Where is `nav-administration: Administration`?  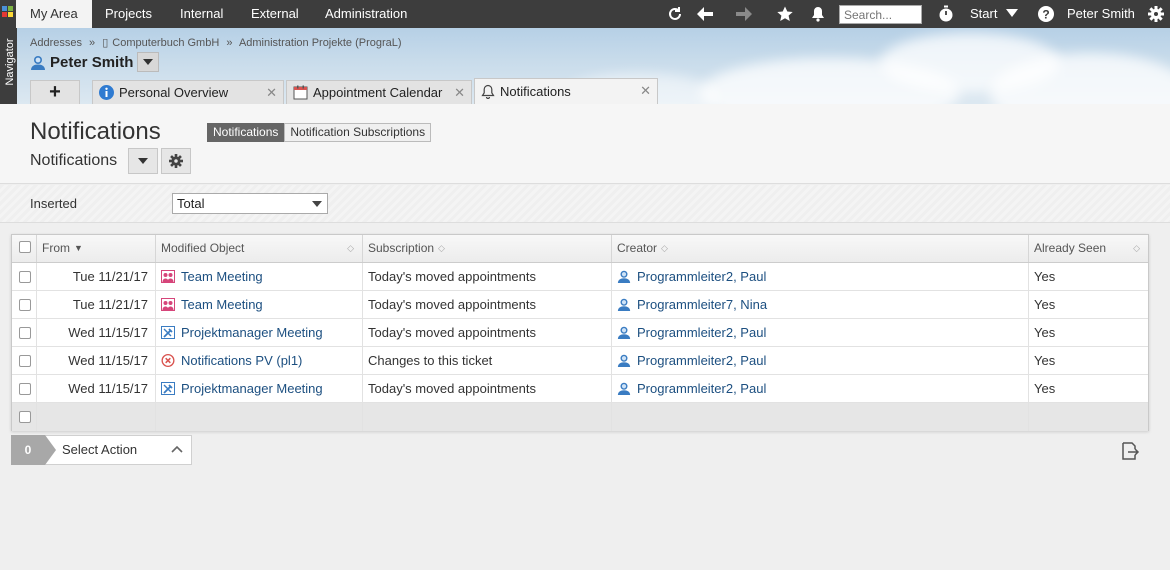
nav-administration: Administration is located at coordinates (366, 14).